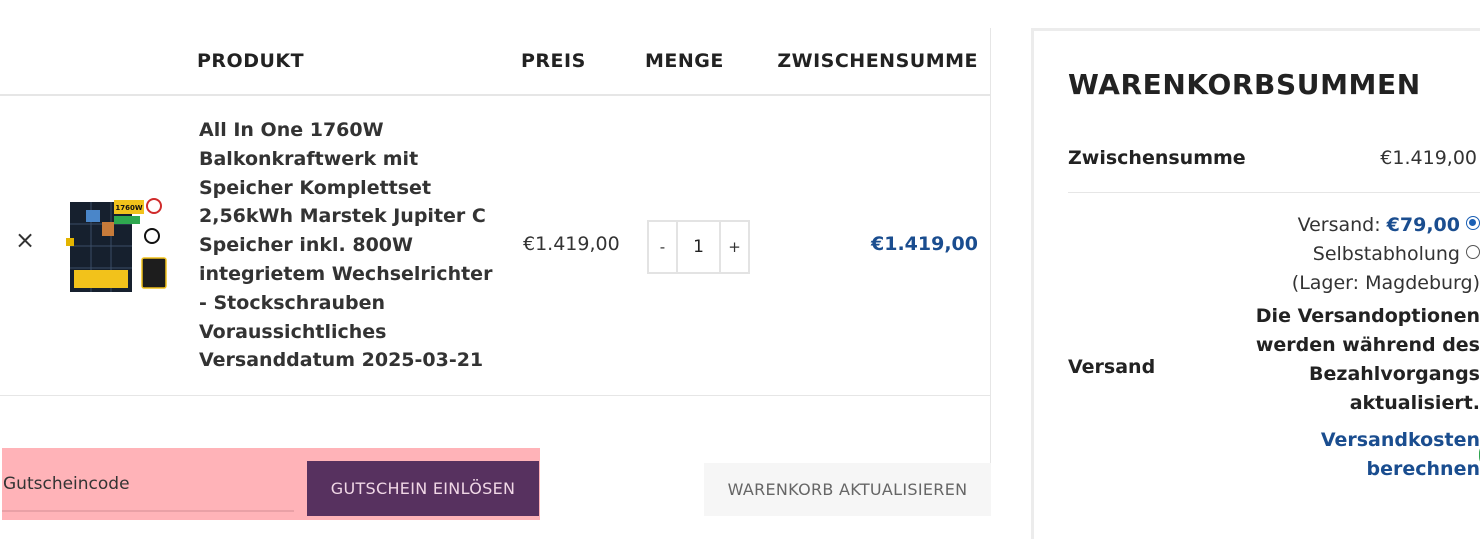 This screenshot has height=539, width=1480. I want to click on header-price: PREIS, so click(553, 61).